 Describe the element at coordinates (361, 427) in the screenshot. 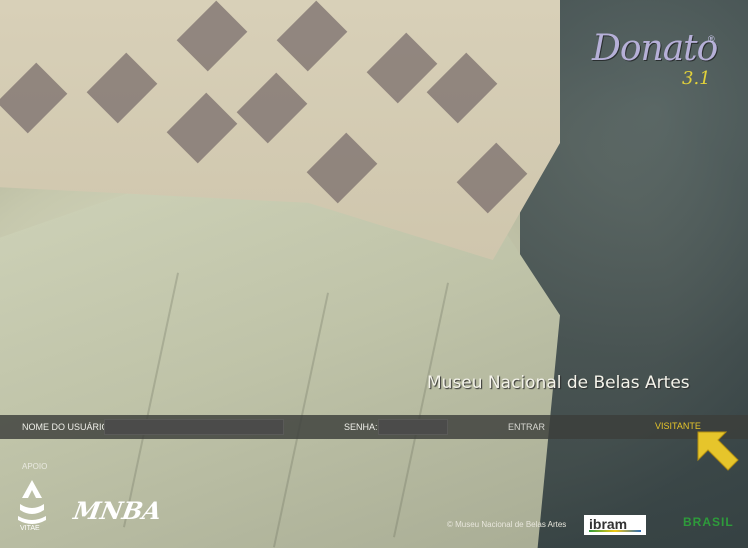

I see `password-label: SENHA:` at that location.